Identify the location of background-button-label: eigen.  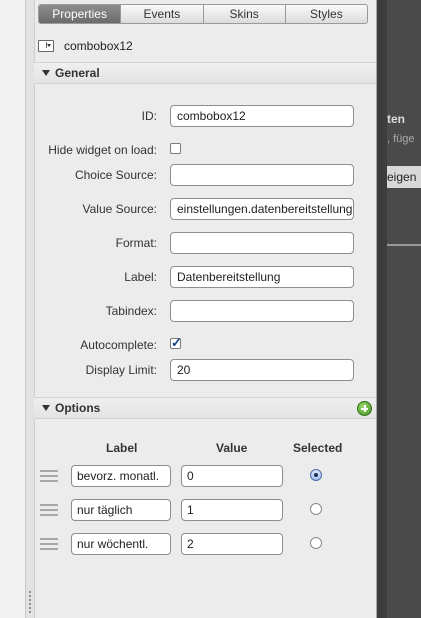
(402, 177).